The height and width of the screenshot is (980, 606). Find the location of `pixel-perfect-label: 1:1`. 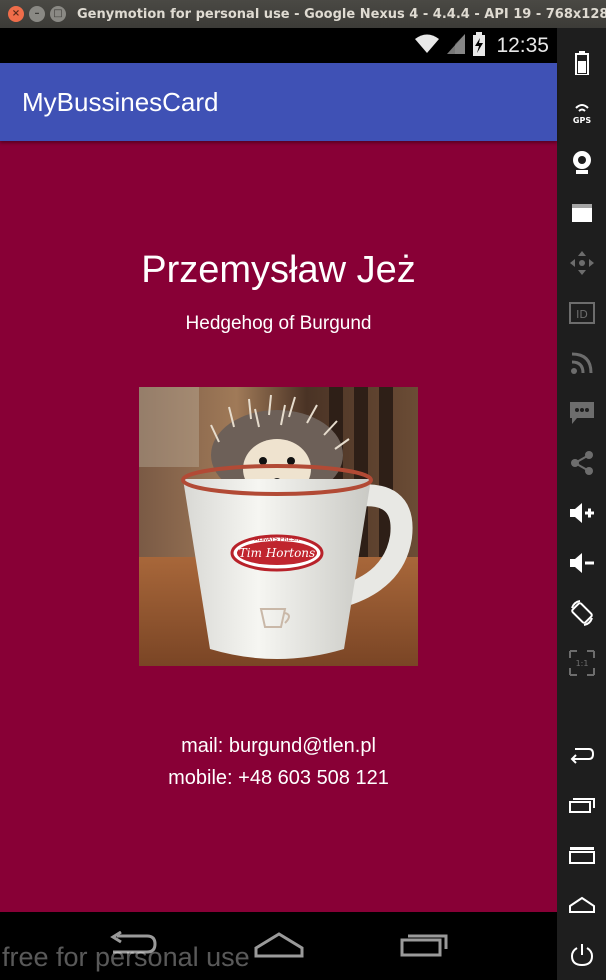

pixel-perfect-label: 1:1 is located at coordinates (581, 663).